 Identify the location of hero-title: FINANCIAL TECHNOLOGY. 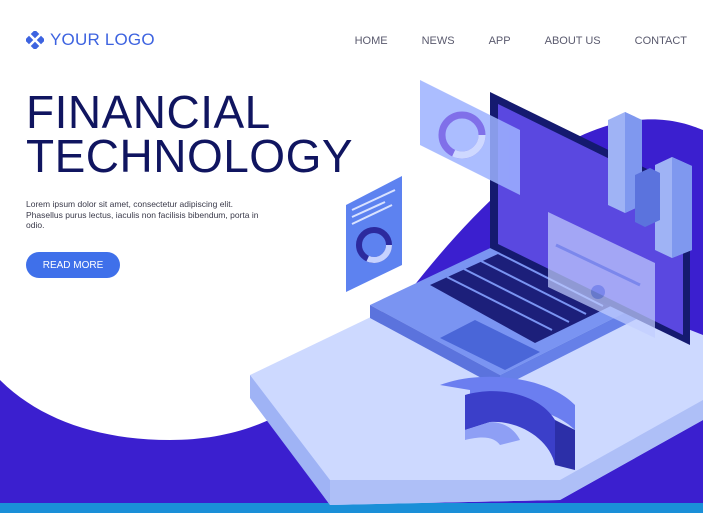
(190, 134).